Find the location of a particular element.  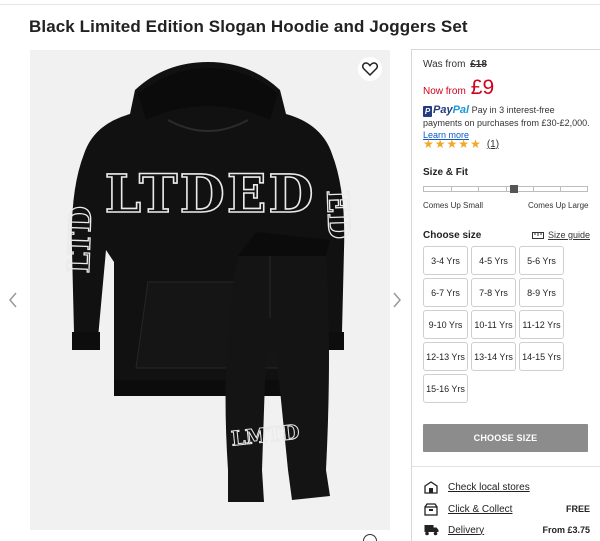

truck-icon is located at coordinates (431, 530).